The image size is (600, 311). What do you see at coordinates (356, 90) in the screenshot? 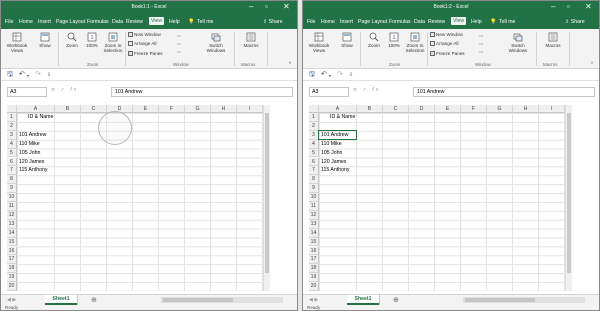
I see `cancel-icon: ✕` at bounding box center [356, 90].